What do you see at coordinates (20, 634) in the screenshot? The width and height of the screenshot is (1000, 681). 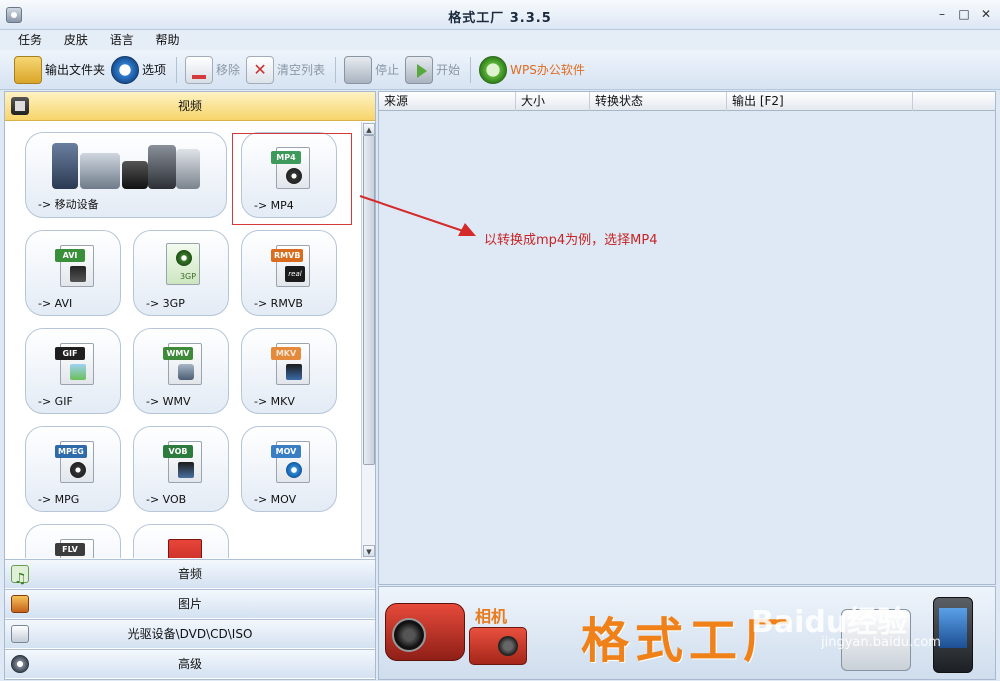 I see `disc-drive-icon` at bounding box center [20, 634].